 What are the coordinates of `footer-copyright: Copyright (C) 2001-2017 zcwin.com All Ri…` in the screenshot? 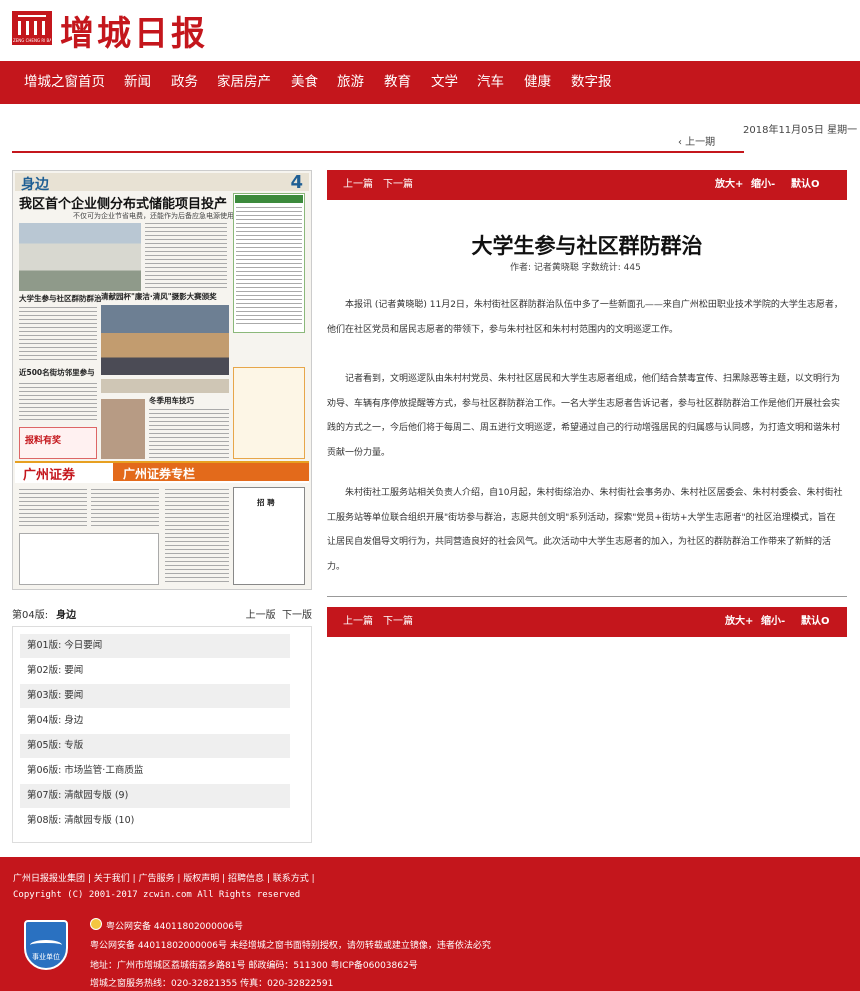 It's located at (157, 895).